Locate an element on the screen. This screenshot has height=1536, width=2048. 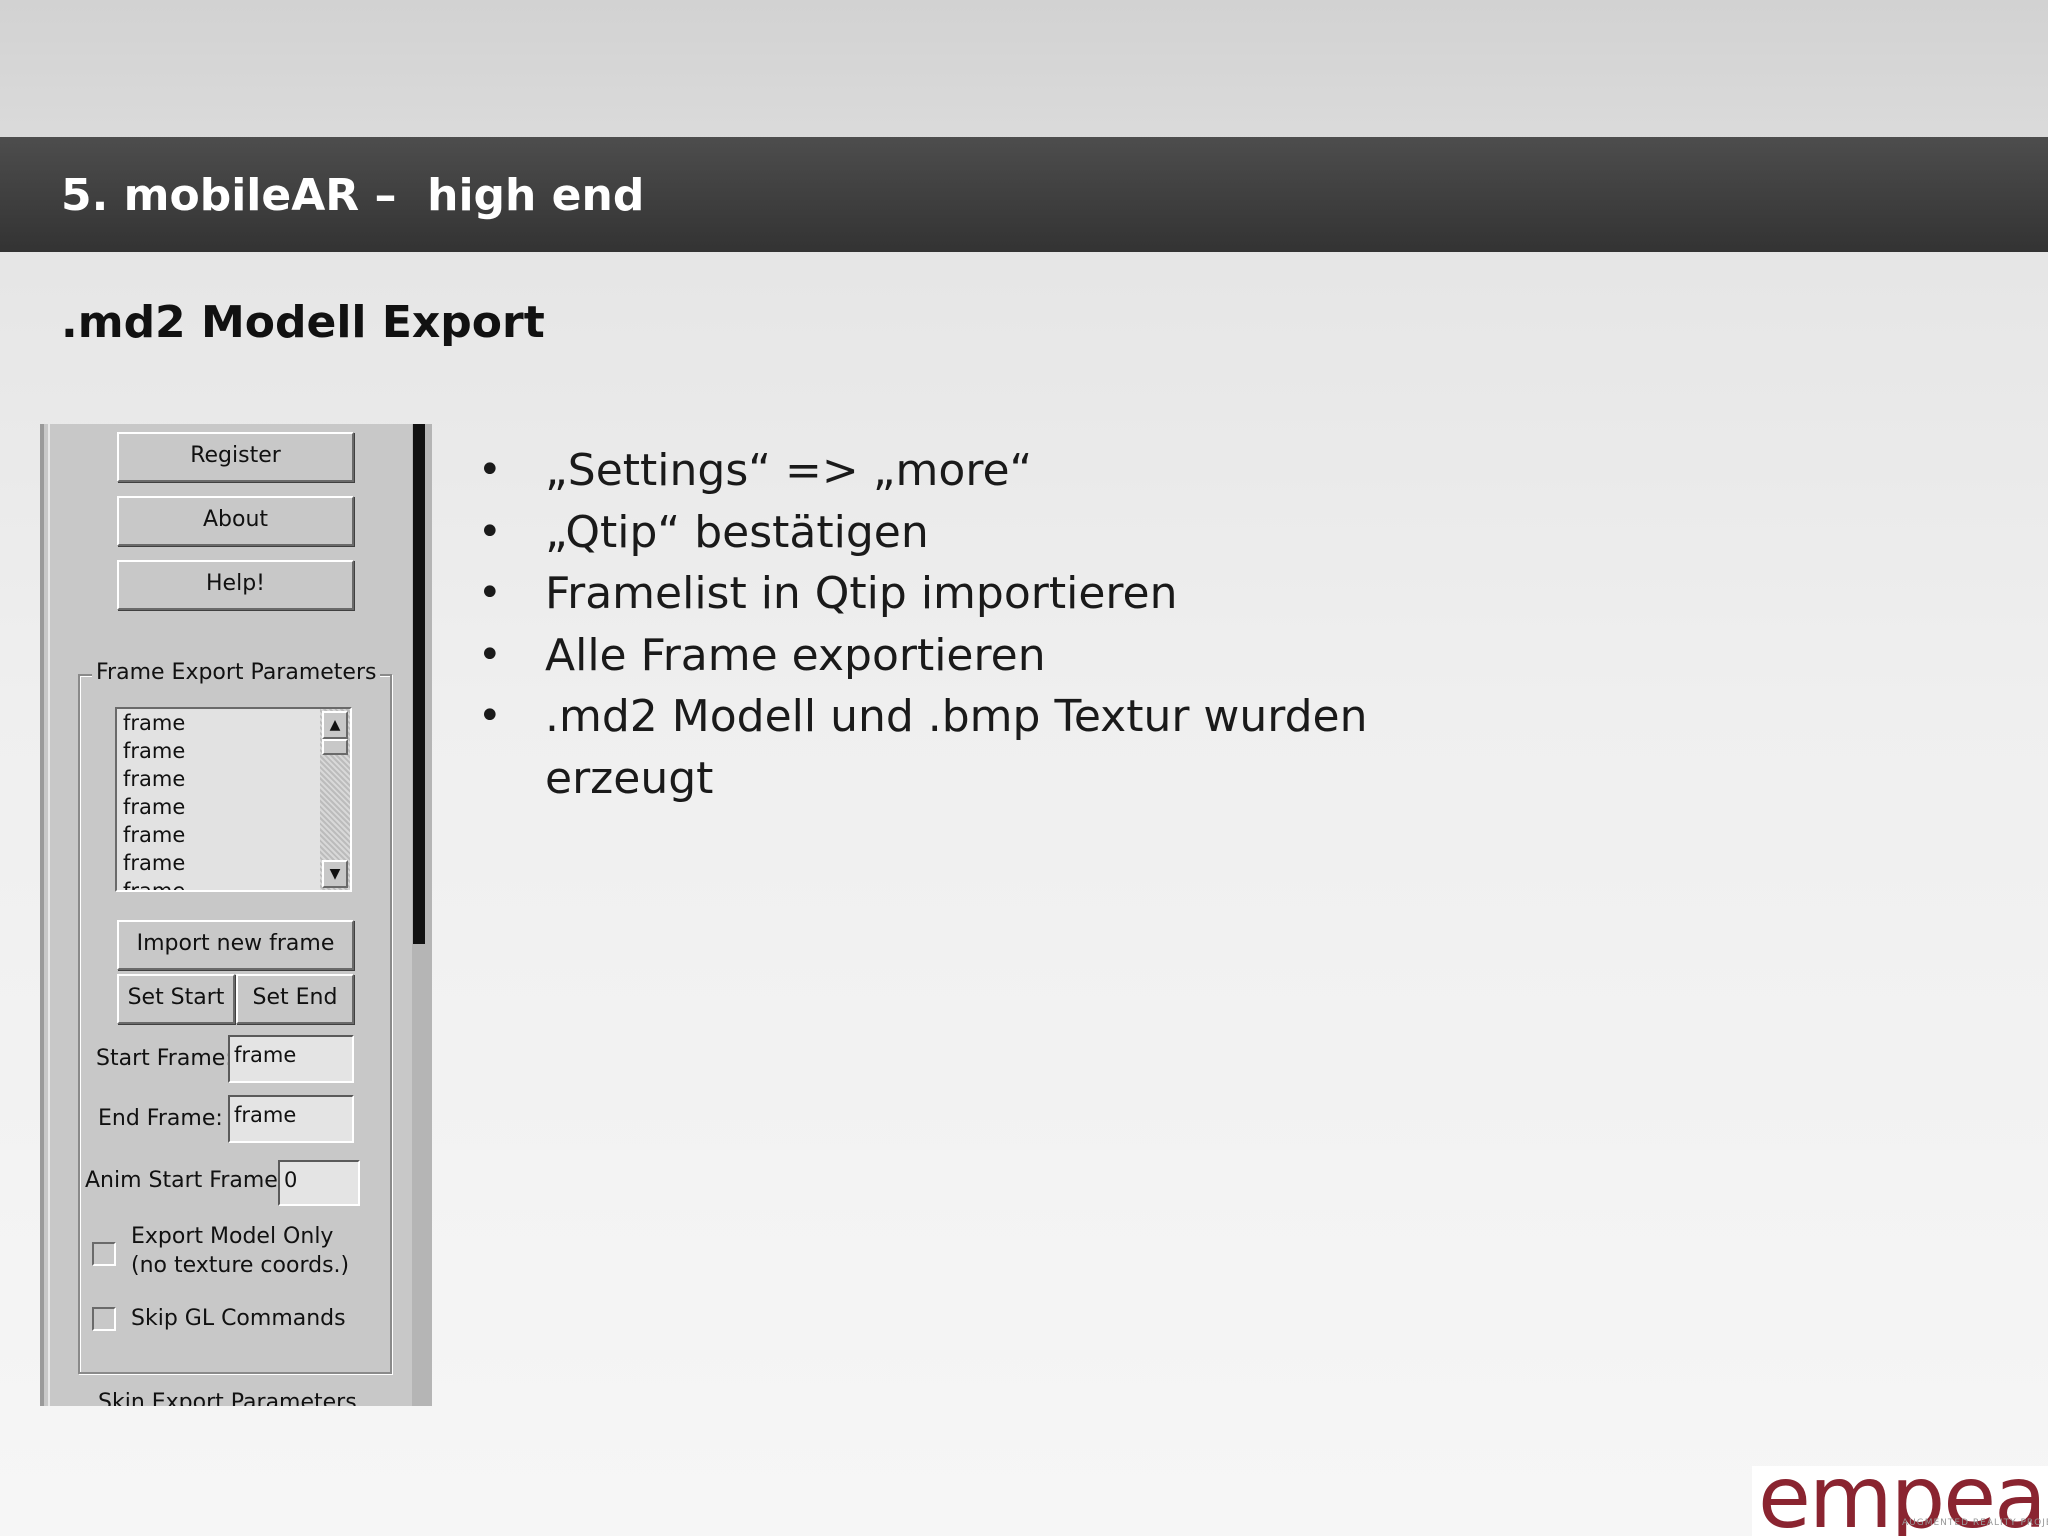
list-scroll-thumb is located at coordinates (335, 747).